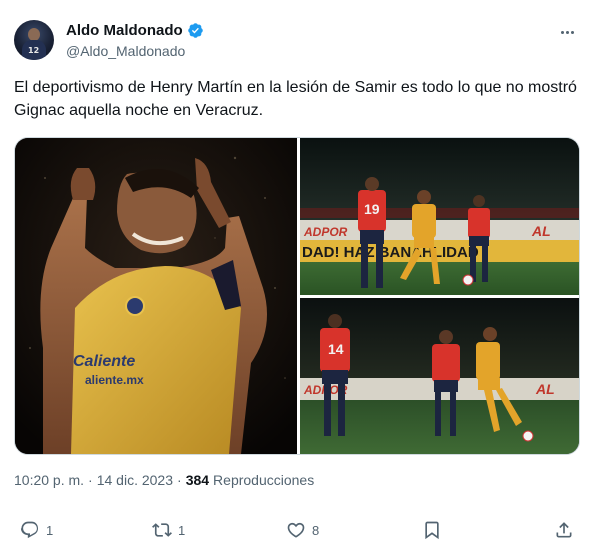 The width and height of the screenshot is (596, 559). I want to click on photo-match-scene-top: ADPOR AL DAD! HAZ BANAHLIDAD 19, so click(439, 216).